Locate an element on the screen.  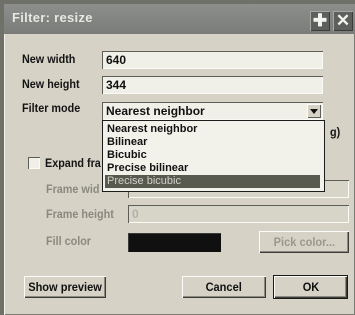
move-icon: ✚ is located at coordinates (320, 21).